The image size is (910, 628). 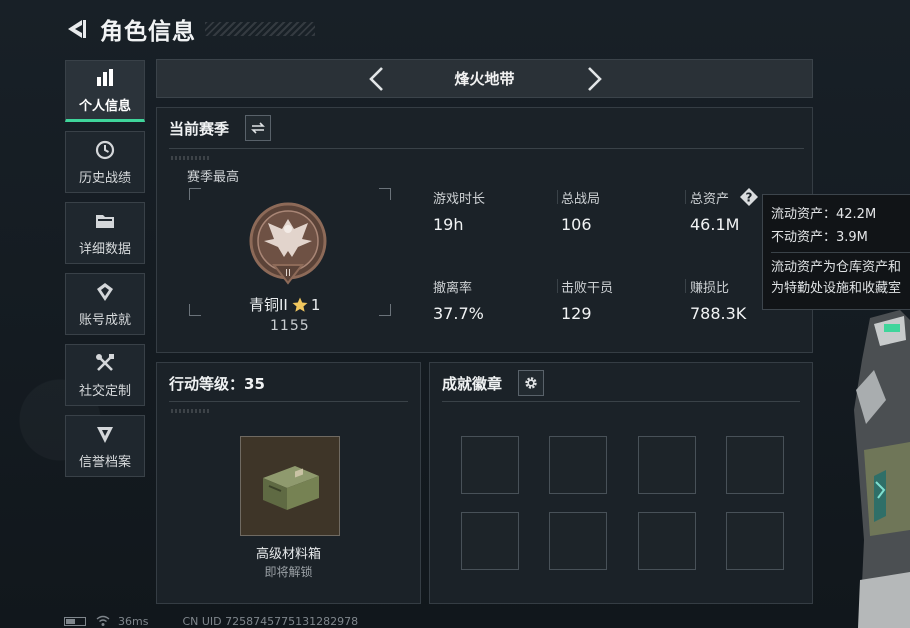 What do you see at coordinates (824, 214) in the screenshot?
I see `tooltip-liquid-assets: 流动资产：42.2M` at bounding box center [824, 214].